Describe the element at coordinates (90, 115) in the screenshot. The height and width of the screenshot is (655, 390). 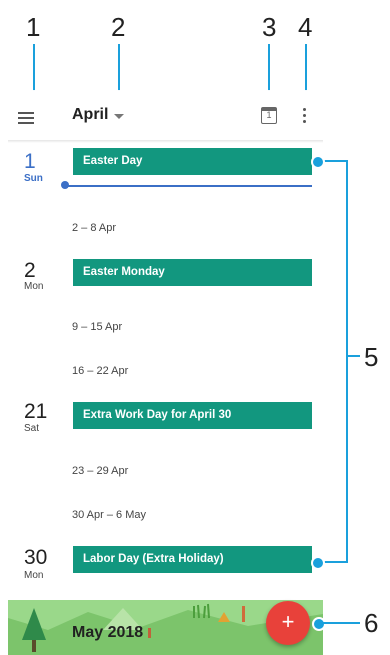
I see `month-selector: April` at that location.